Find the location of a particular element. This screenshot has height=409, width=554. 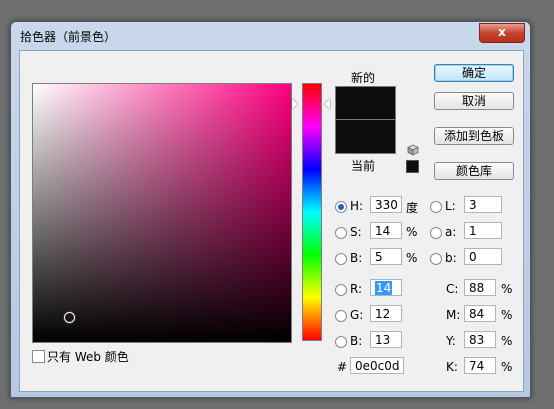

lab-a-label: a: is located at coordinates (451, 232).